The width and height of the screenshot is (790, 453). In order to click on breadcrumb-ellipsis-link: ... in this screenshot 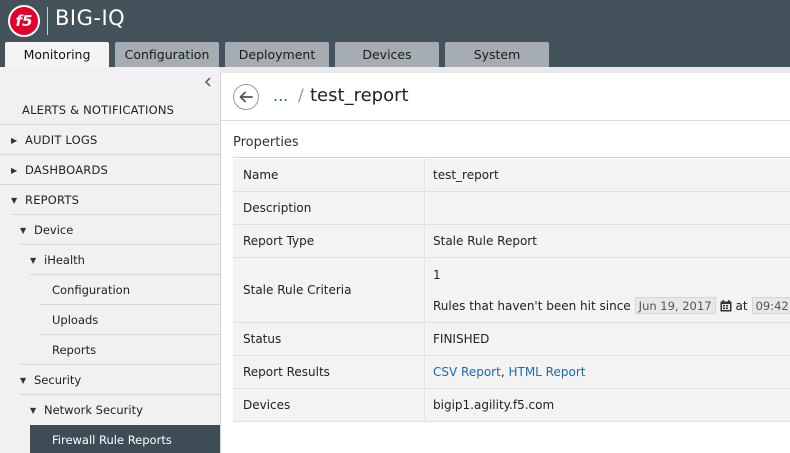, I will do `click(280, 95)`.